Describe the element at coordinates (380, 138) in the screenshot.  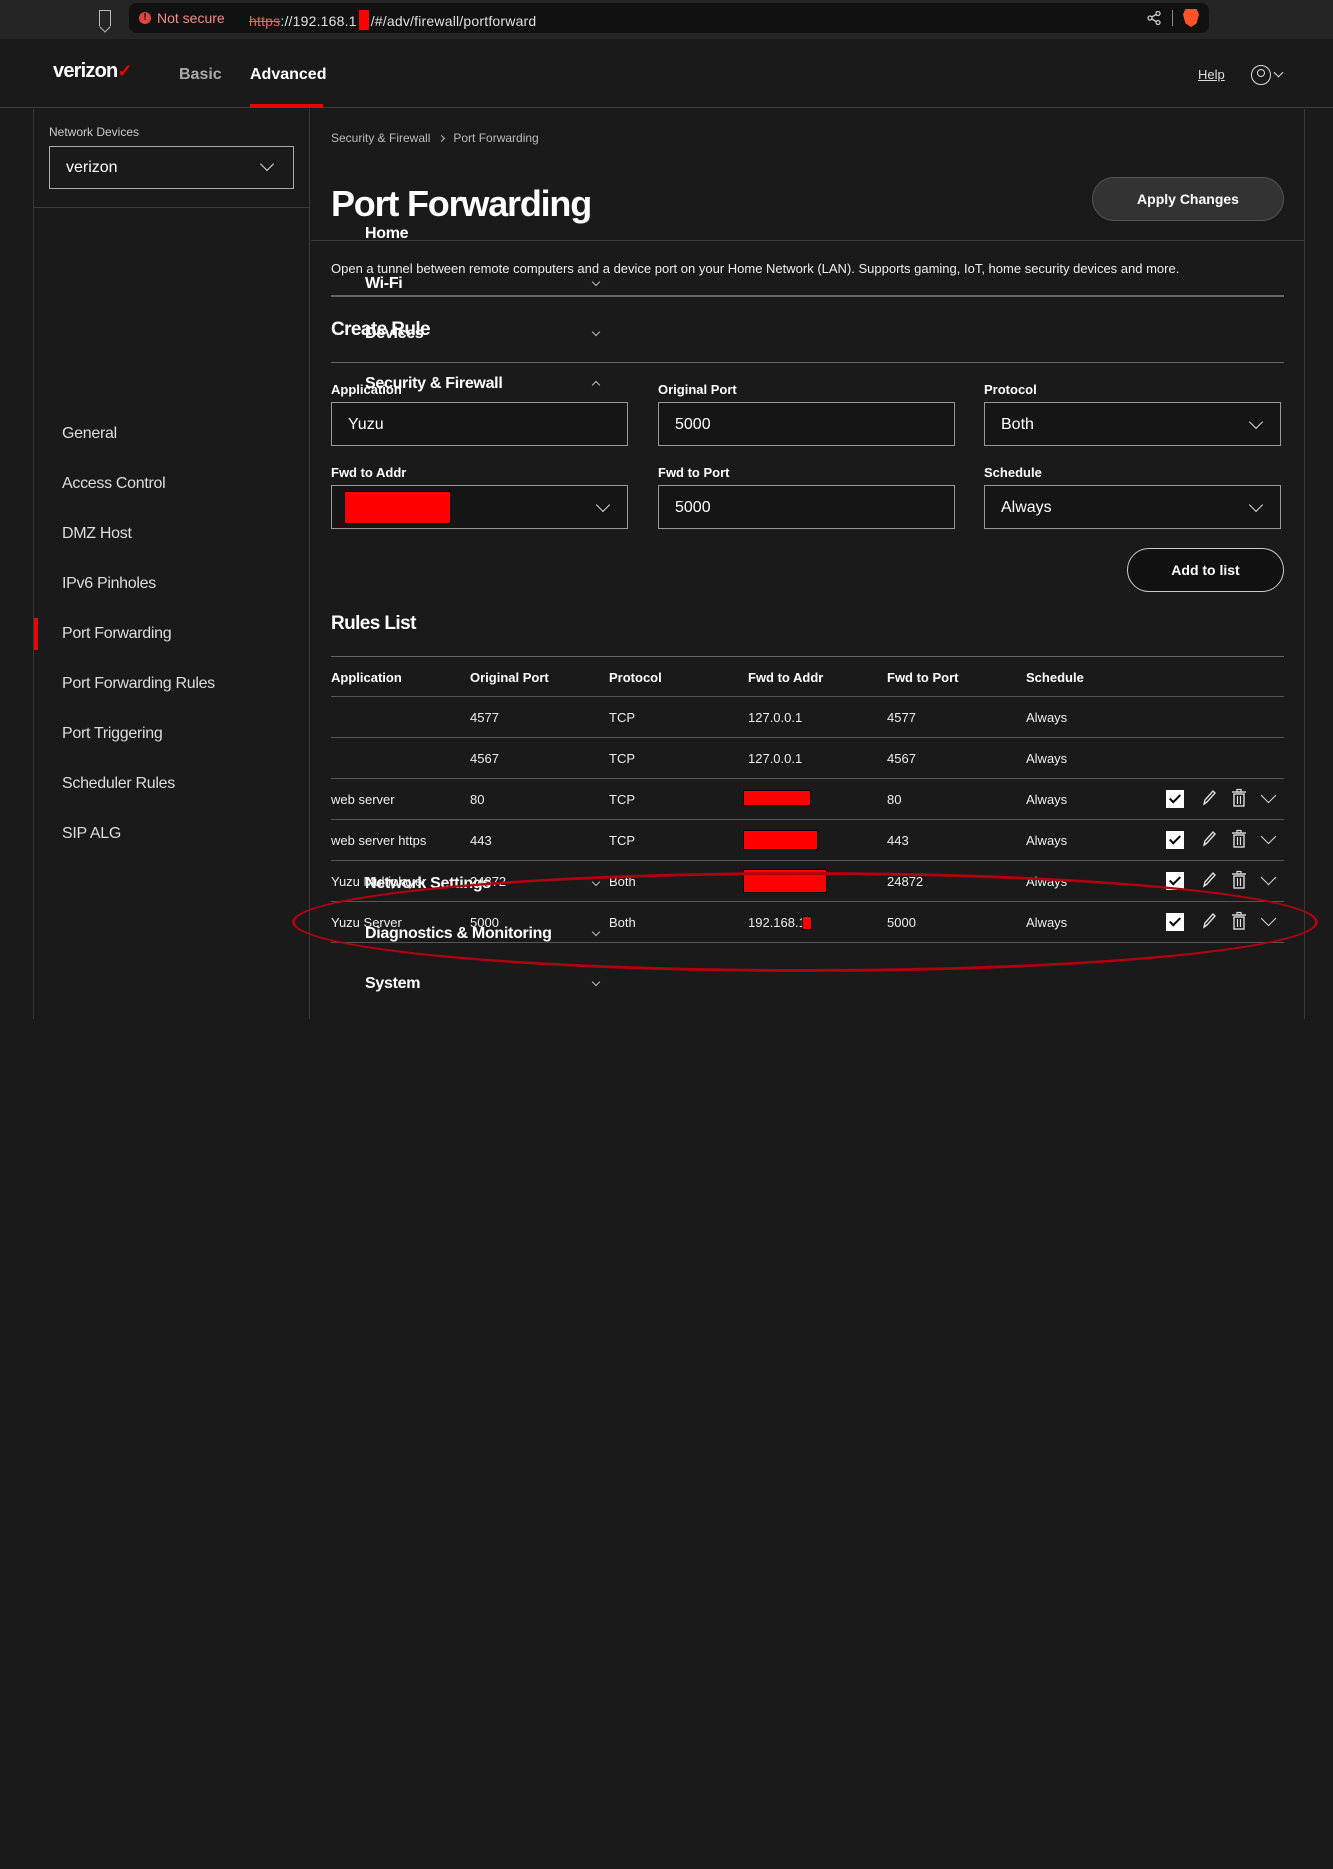
I see `breadcrumb-security-firewall: Security & Firewall` at that location.